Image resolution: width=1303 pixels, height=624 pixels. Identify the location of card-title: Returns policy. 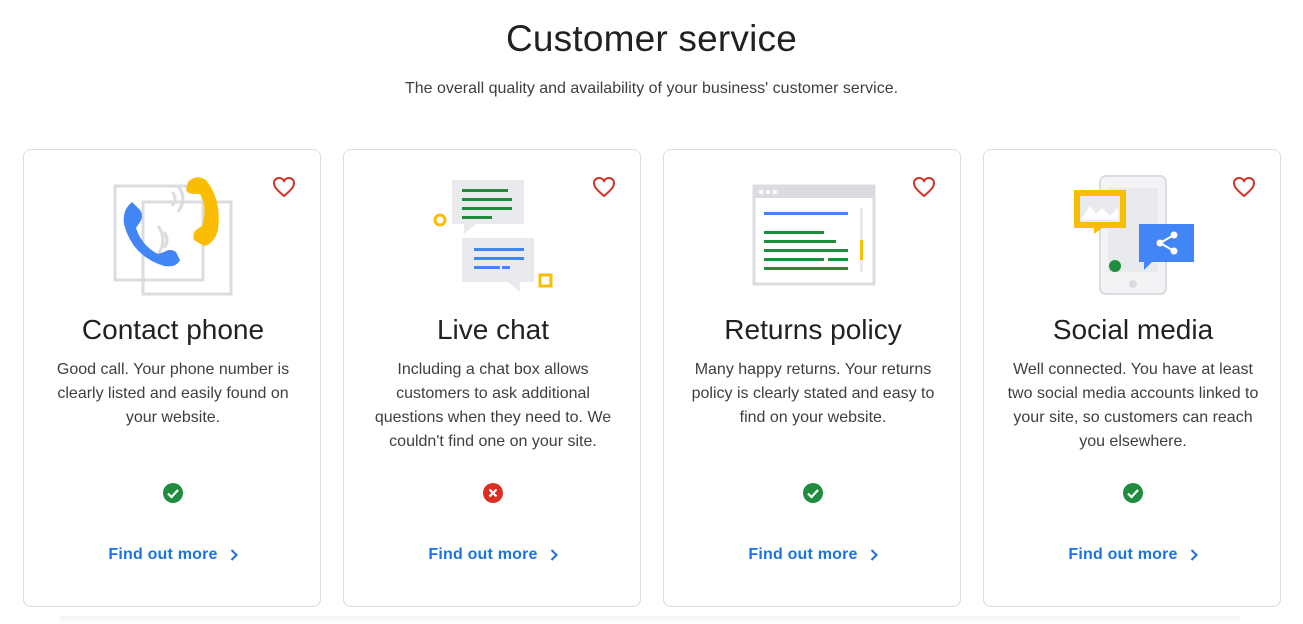
(813, 329).